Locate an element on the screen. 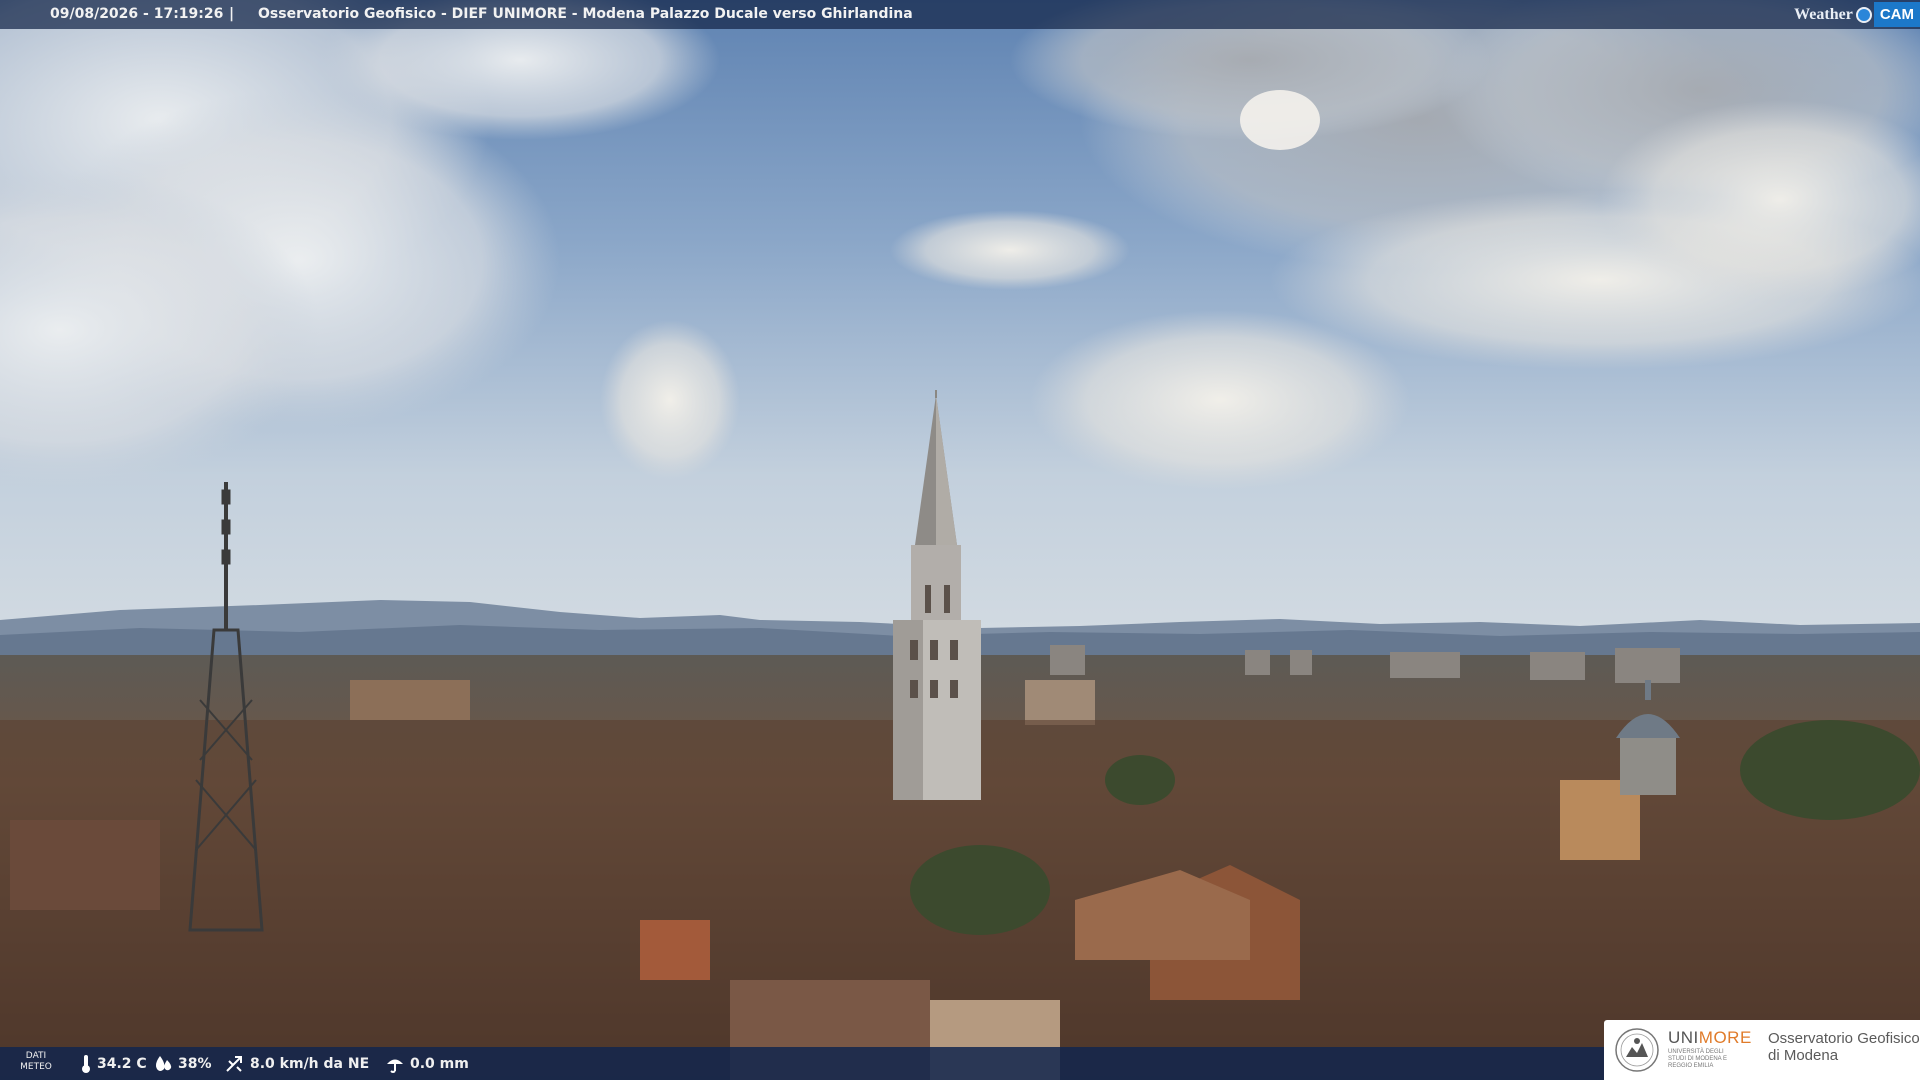 This screenshot has height=1080, width=1920. humidity-drop-icon is located at coordinates (164, 1063).